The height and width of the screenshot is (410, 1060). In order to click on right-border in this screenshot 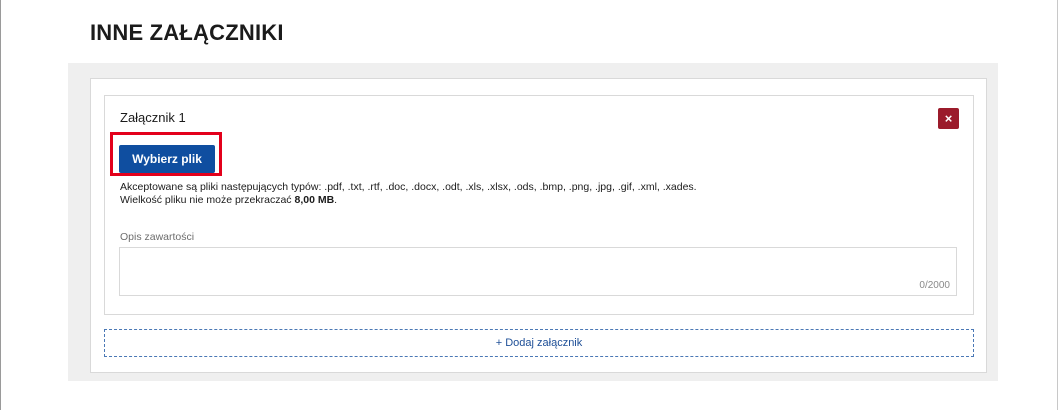, I will do `click(1057, 205)`.